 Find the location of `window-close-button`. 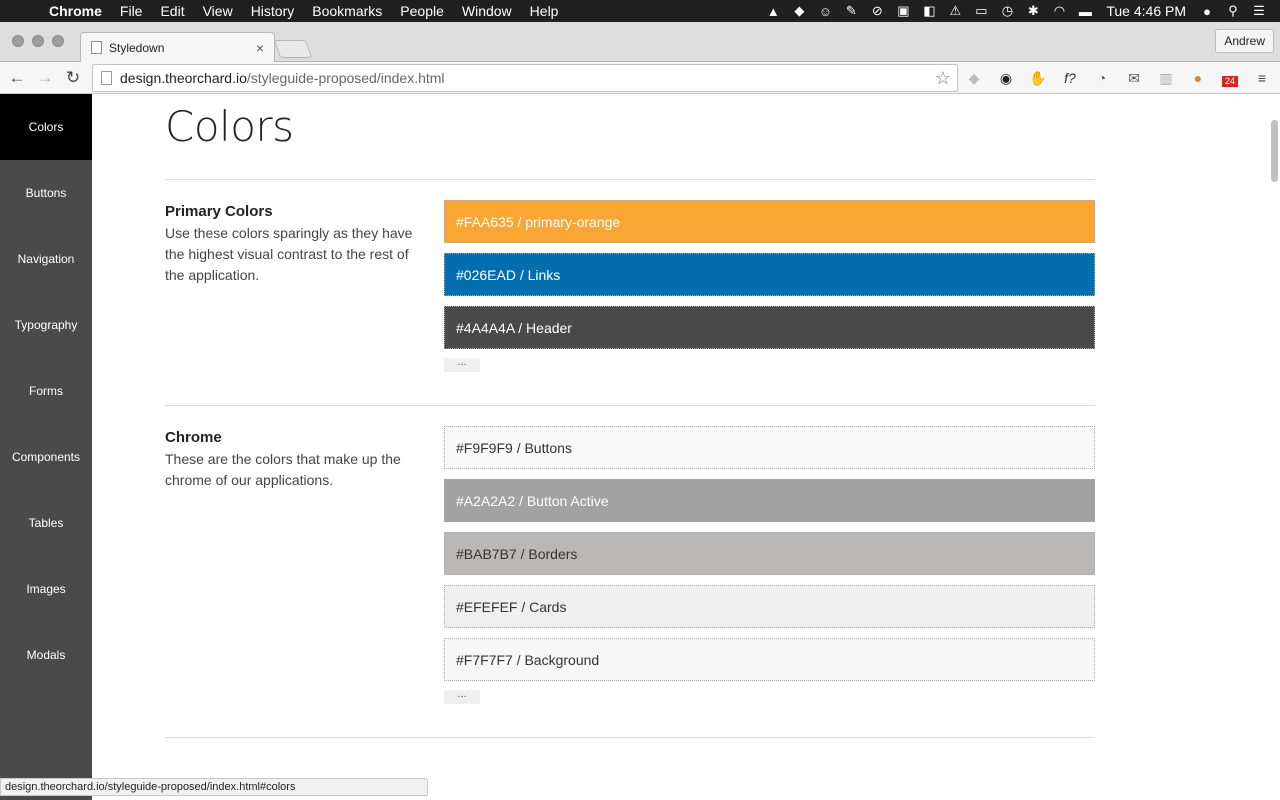

window-close-button is located at coordinates (18, 41).